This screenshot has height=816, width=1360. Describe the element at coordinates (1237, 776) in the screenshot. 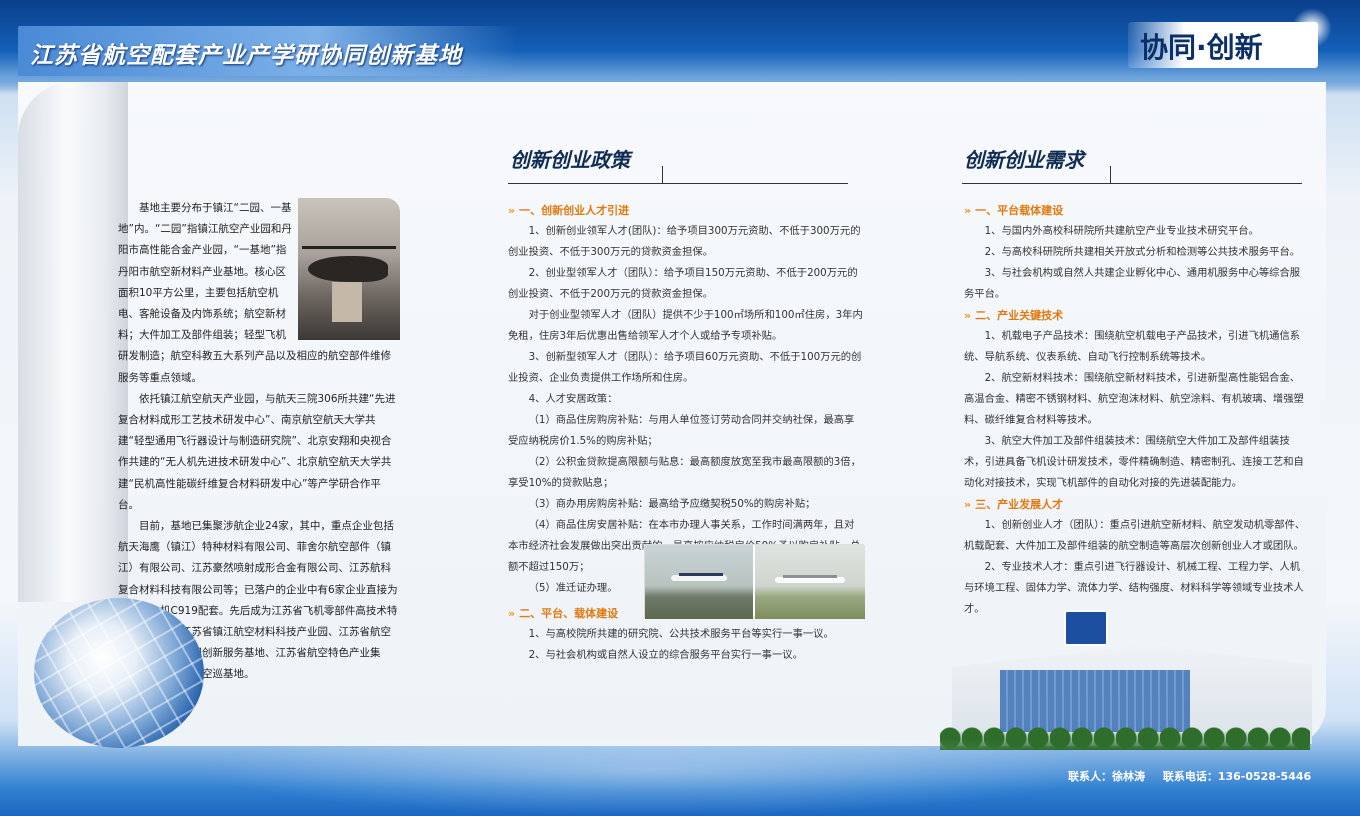

I see `contact-phone: 联系电话：136-0528-5446` at that location.